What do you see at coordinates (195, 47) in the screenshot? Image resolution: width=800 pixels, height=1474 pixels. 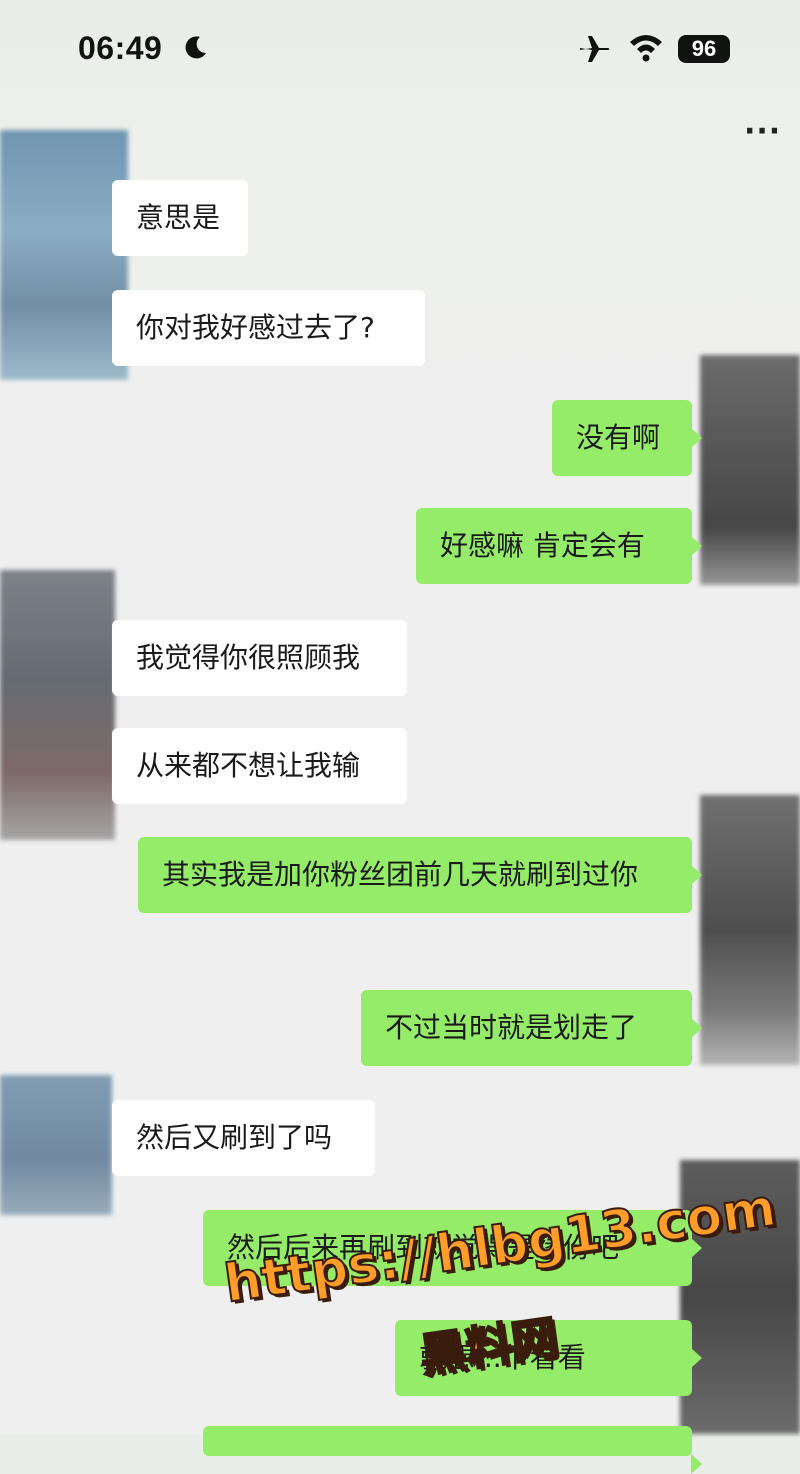 I see `moon-icon` at bounding box center [195, 47].